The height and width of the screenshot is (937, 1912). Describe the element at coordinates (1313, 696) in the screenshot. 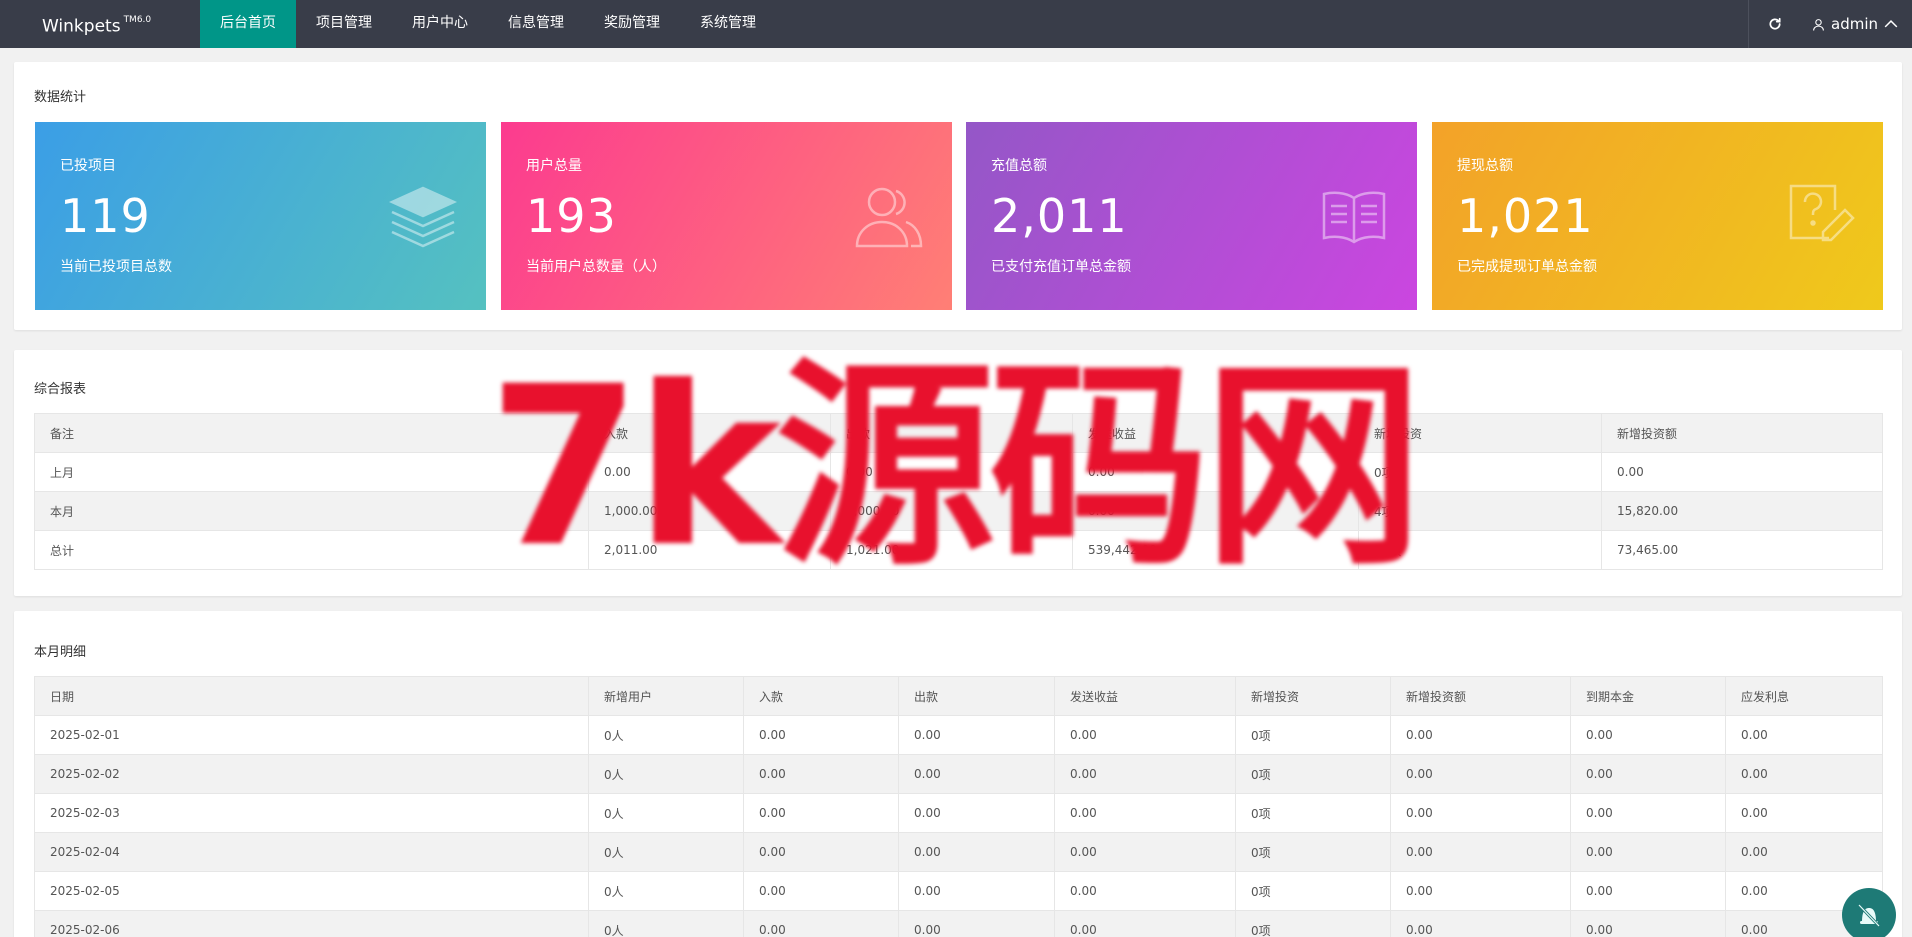

I see `column-header: 新增投资` at that location.